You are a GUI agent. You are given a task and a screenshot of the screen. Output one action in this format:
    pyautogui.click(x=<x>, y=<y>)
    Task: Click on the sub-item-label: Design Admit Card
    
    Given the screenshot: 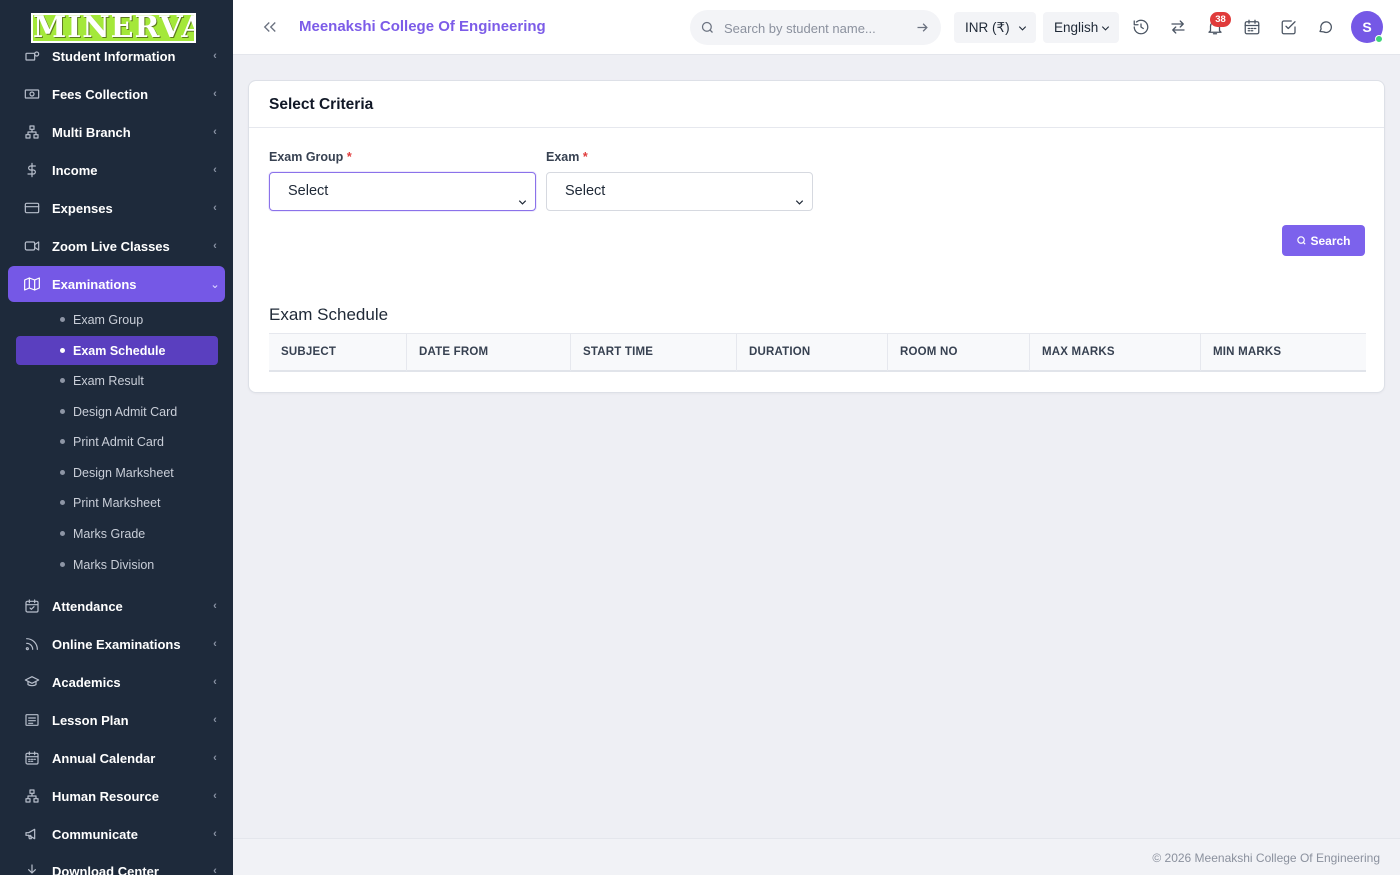 What is the action you would take?
    pyautogui.click(x=125, y=411)
    